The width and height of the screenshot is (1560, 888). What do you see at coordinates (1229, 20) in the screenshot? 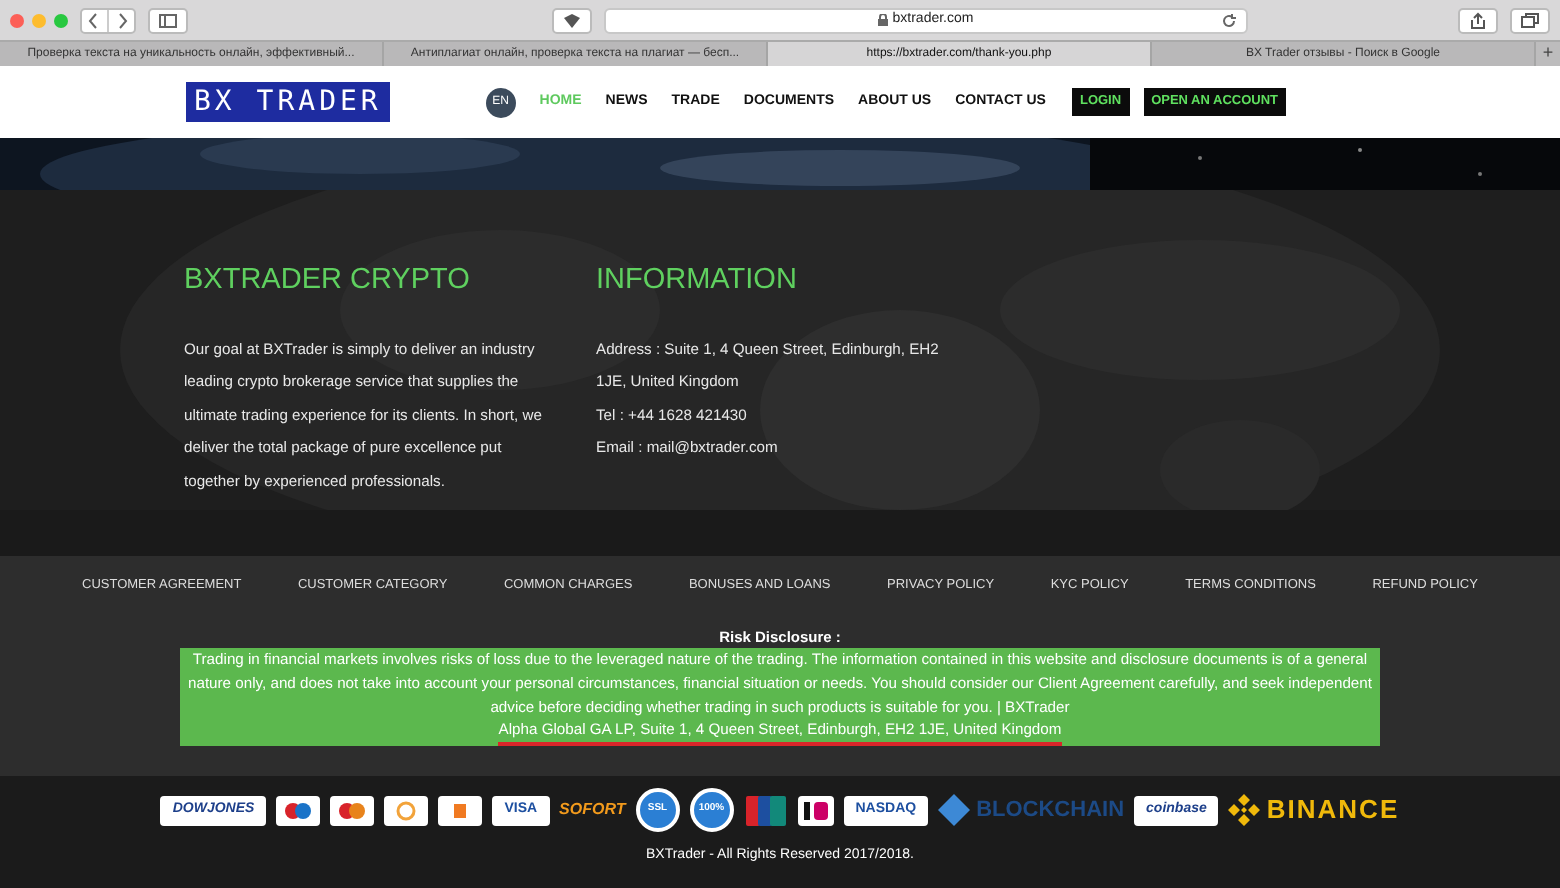
I see `reload-icon` at bounding box center [1229, 20].